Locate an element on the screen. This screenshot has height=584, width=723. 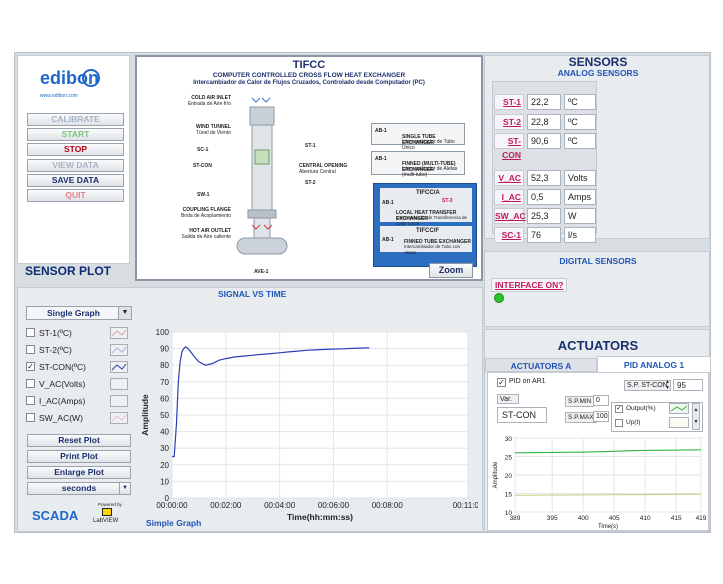
ab1-label-3: AB-1 is located at coordinates (388, 203).